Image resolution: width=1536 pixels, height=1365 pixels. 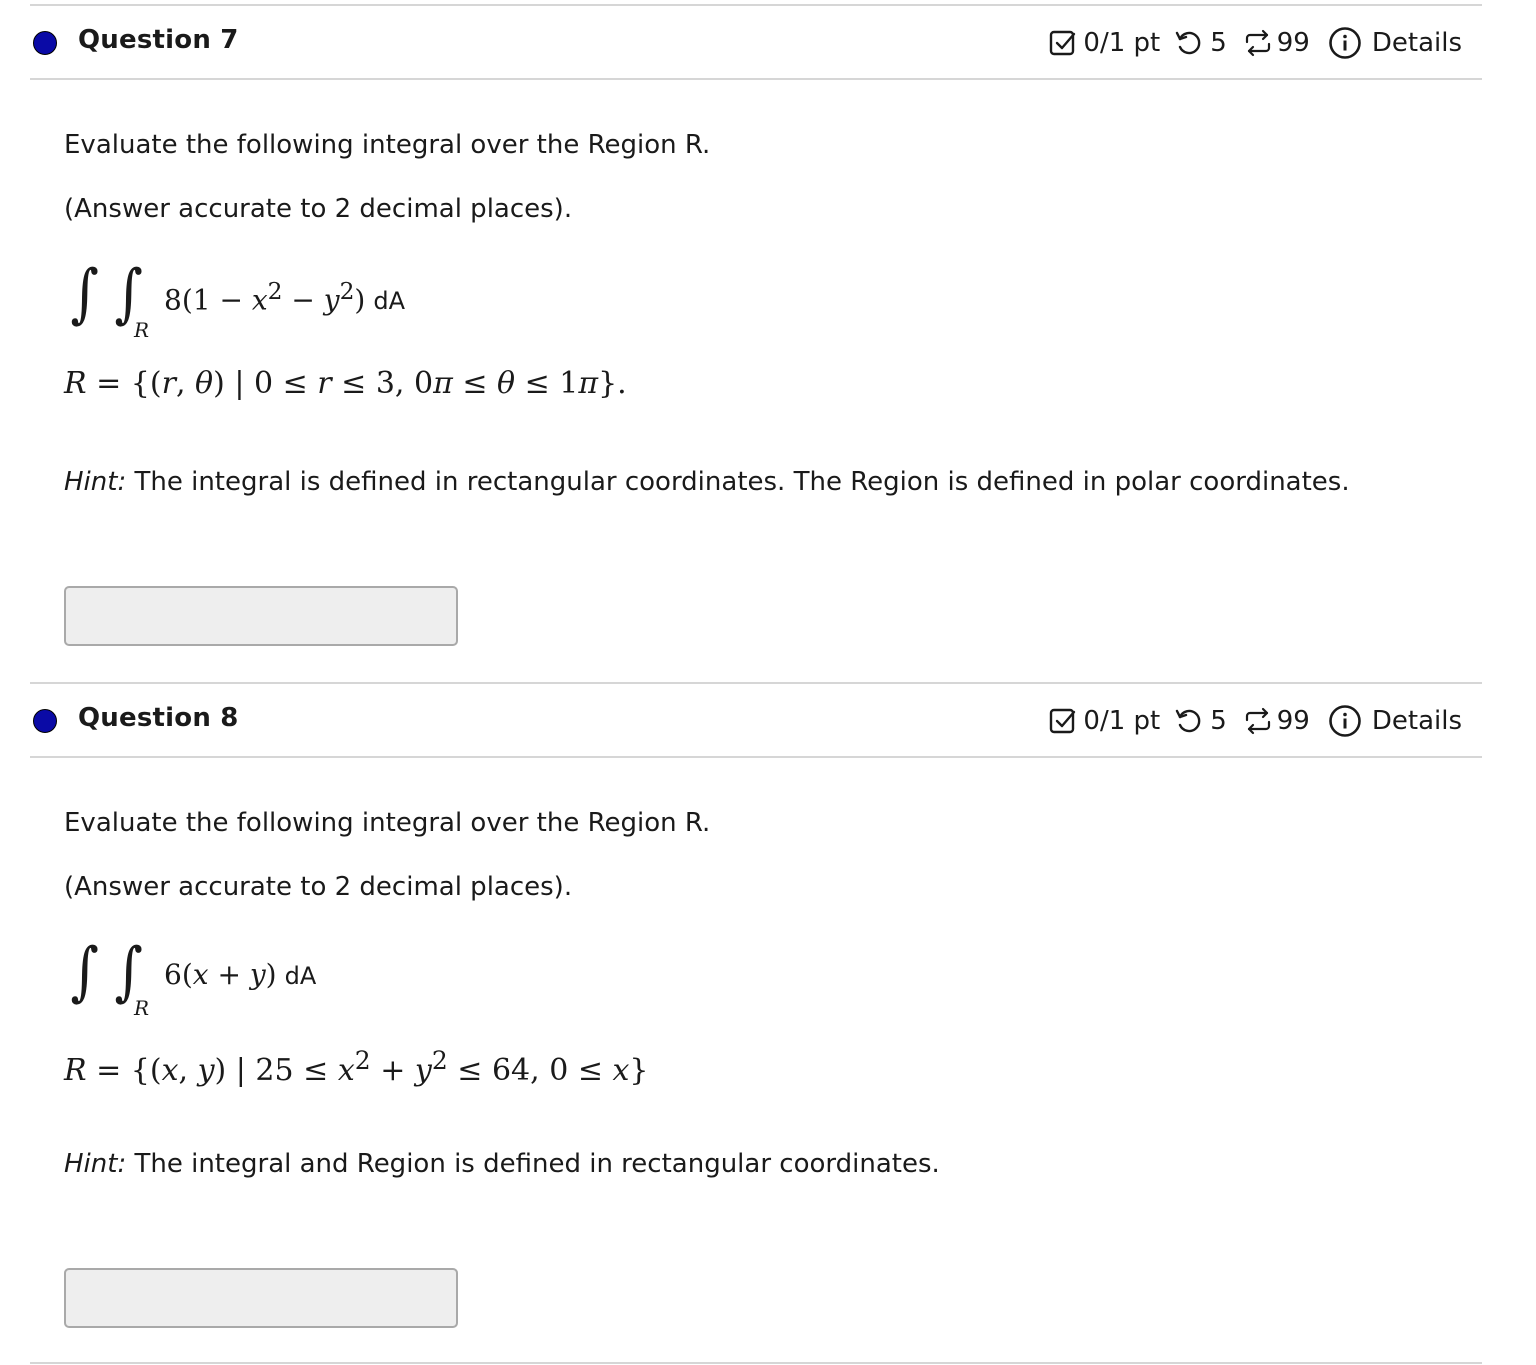 What do you see at coordinates (275, 291) in the screenshot?
I see `integrand-exp-x: 2` at bounding box center [275, 291].